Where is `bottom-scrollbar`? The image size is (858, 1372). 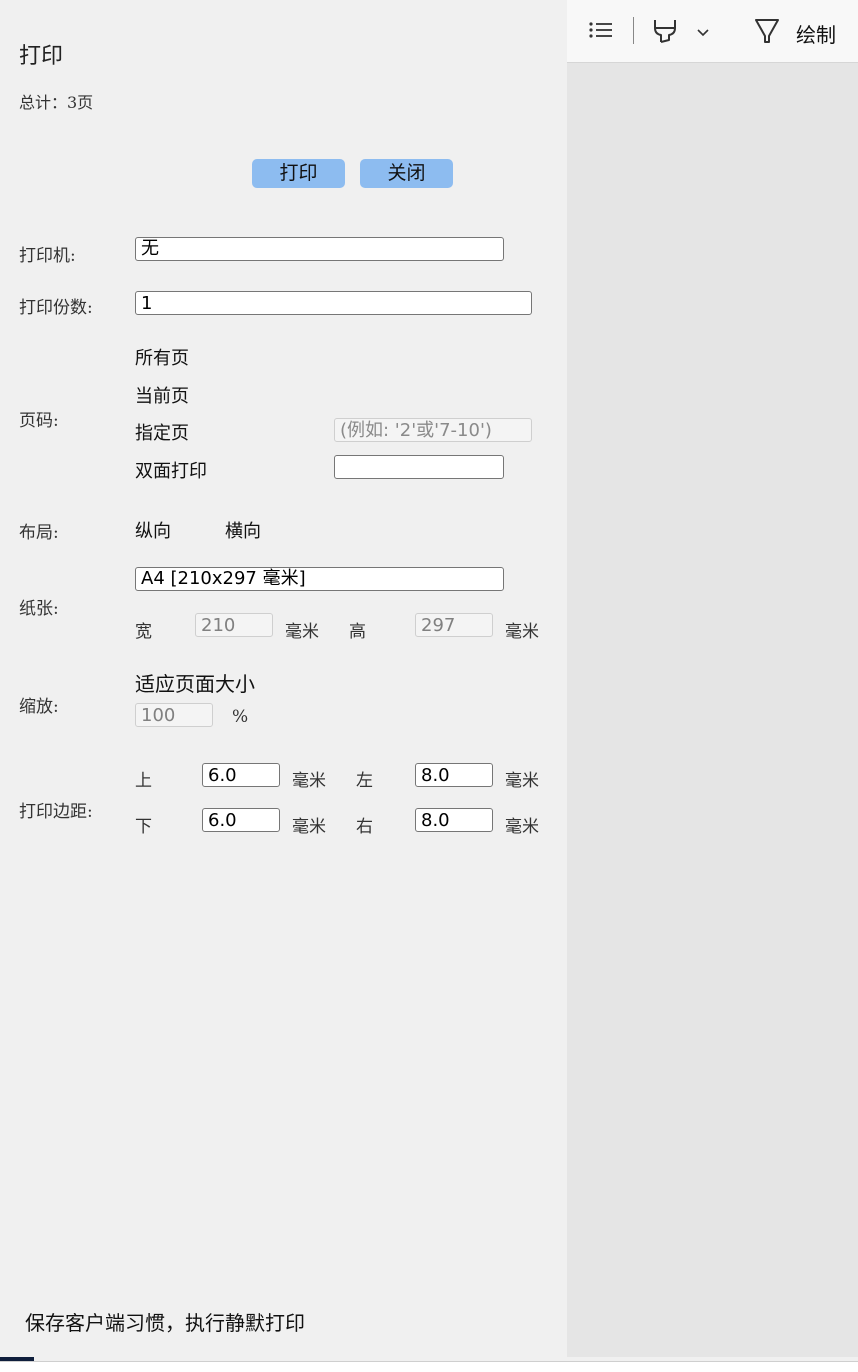 bottom-scrollbar is located at coordinates (429, 1366).